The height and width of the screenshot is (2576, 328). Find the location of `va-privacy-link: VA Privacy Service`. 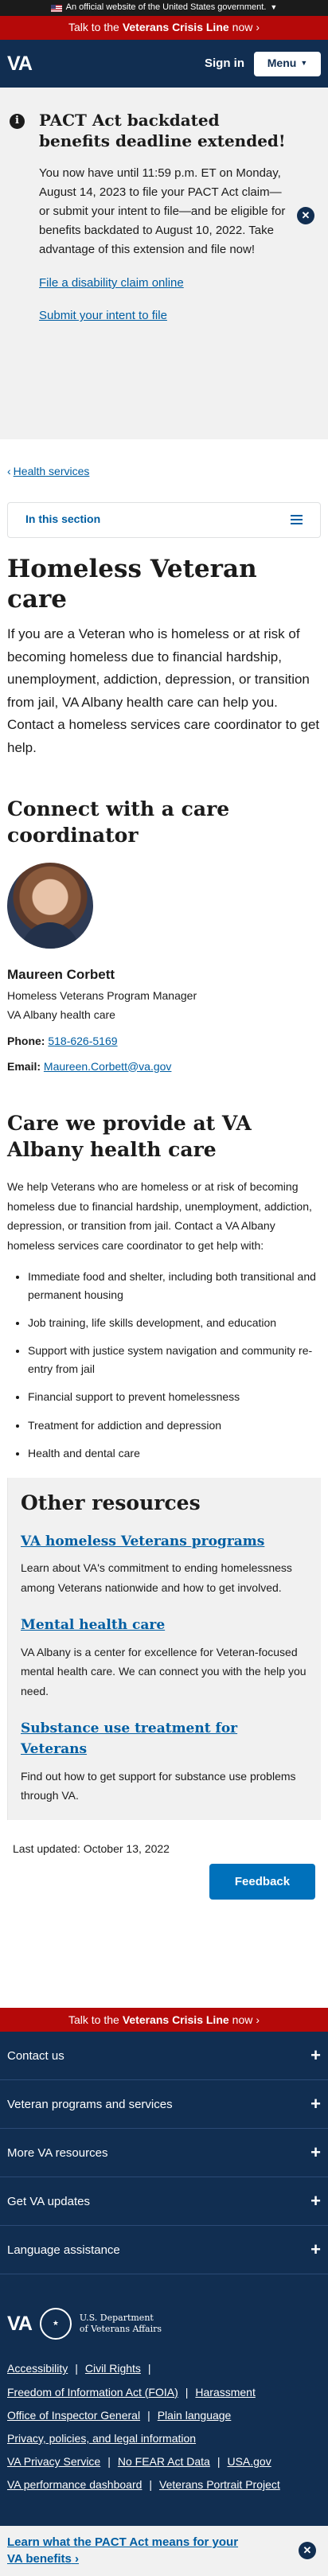

va-privacy-link: VA Privacy Service is located at coordinates (53, 2461).